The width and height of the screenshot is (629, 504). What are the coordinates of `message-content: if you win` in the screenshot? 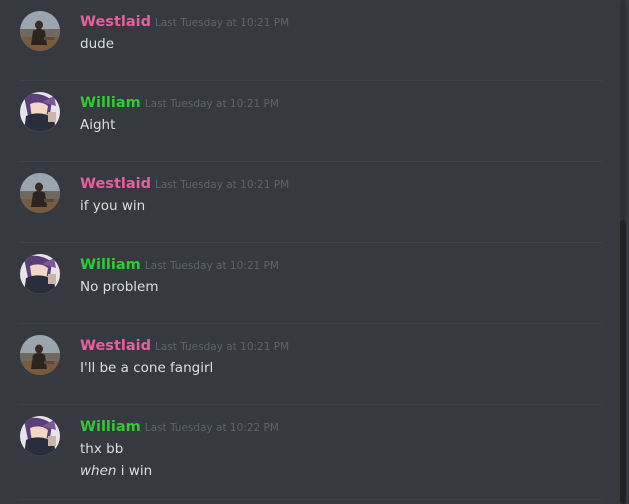 It's located at (112, 206).